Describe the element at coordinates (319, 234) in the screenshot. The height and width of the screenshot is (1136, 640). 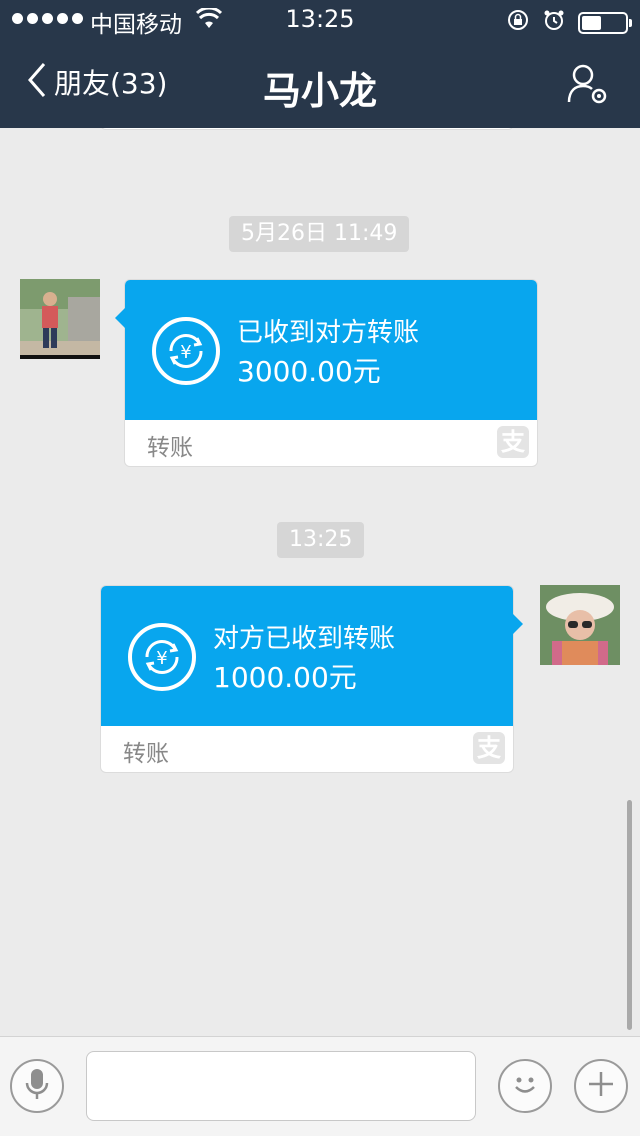
I see `timestamp: 5月26日 11:49` at that location.